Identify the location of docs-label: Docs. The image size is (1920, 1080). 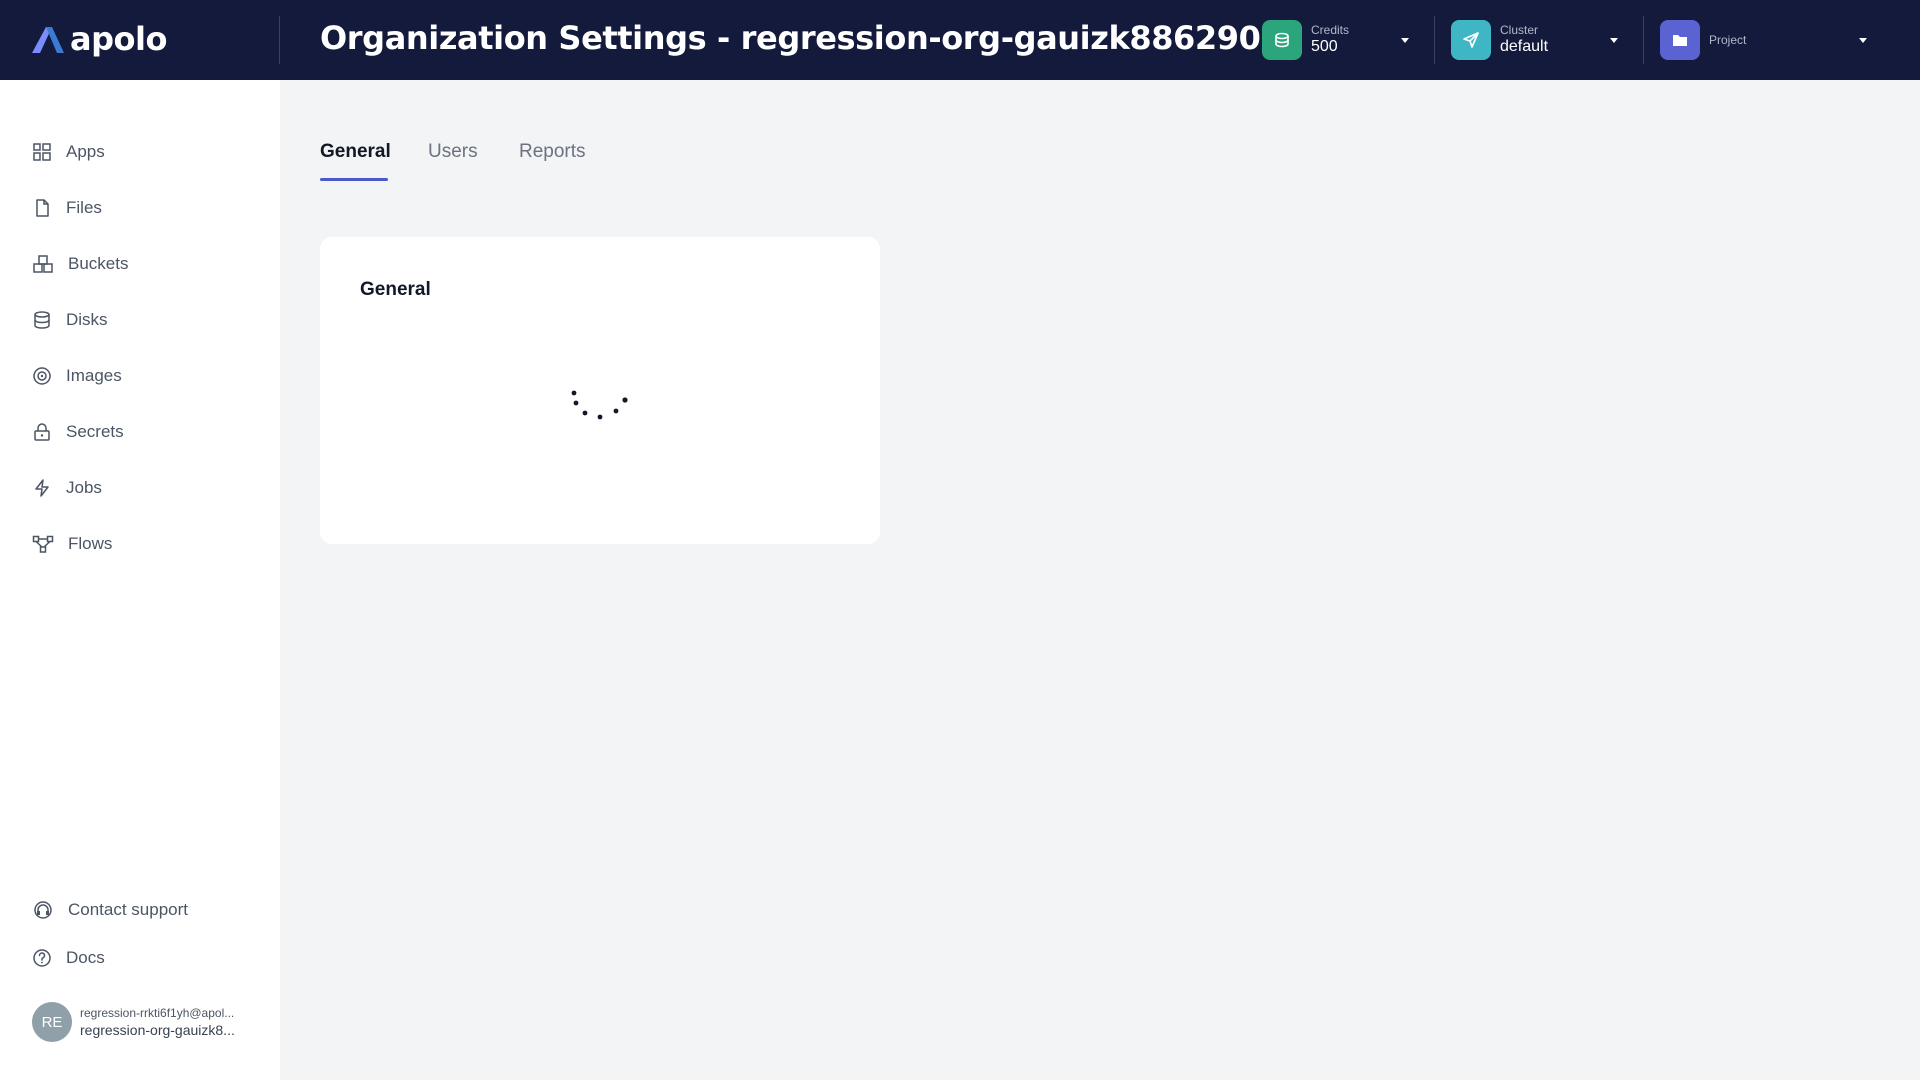
(85, 957).